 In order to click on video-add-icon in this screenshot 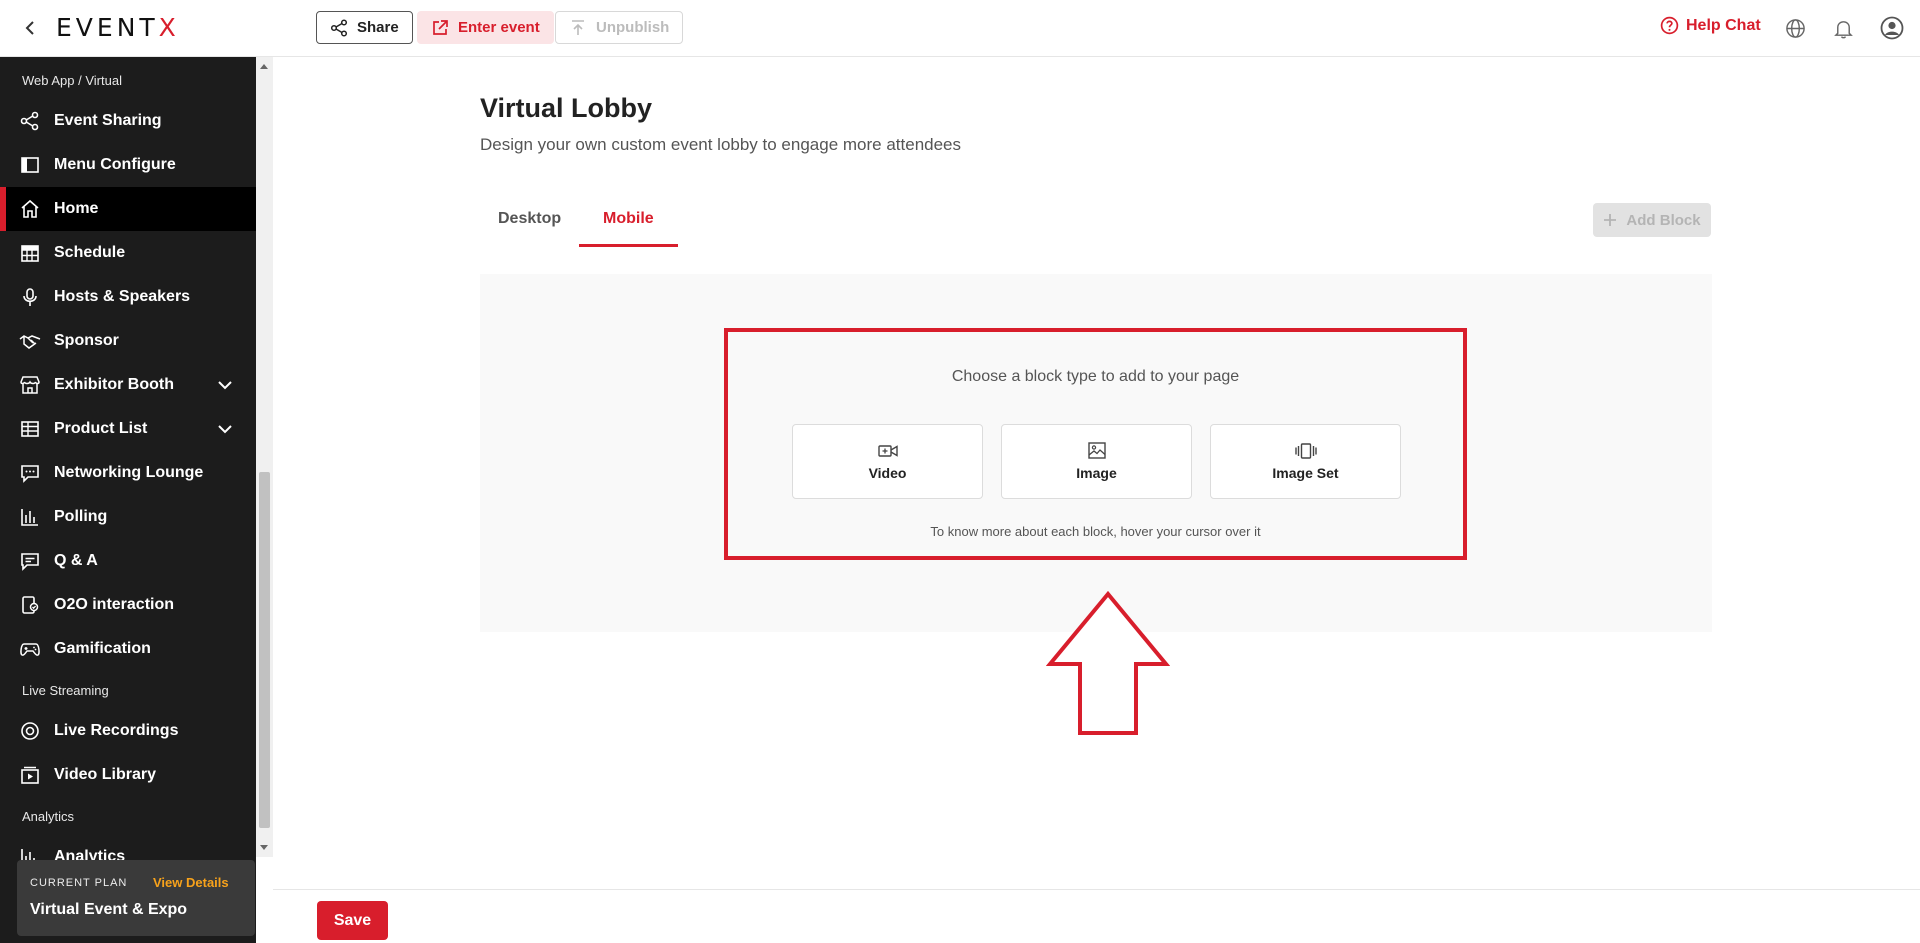, I will do `click(887, 450)`.